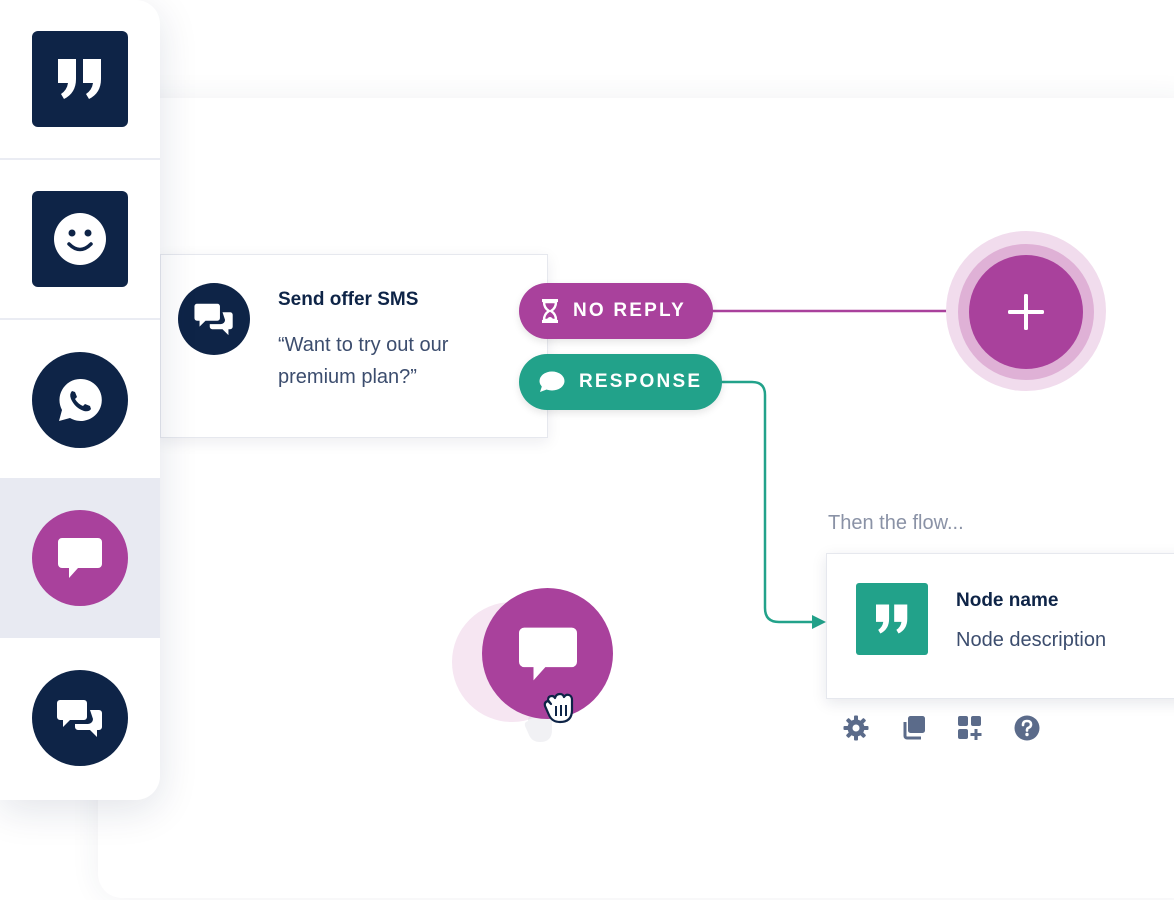  I want to click on target-node-name: Node name, so click(1007, 600).